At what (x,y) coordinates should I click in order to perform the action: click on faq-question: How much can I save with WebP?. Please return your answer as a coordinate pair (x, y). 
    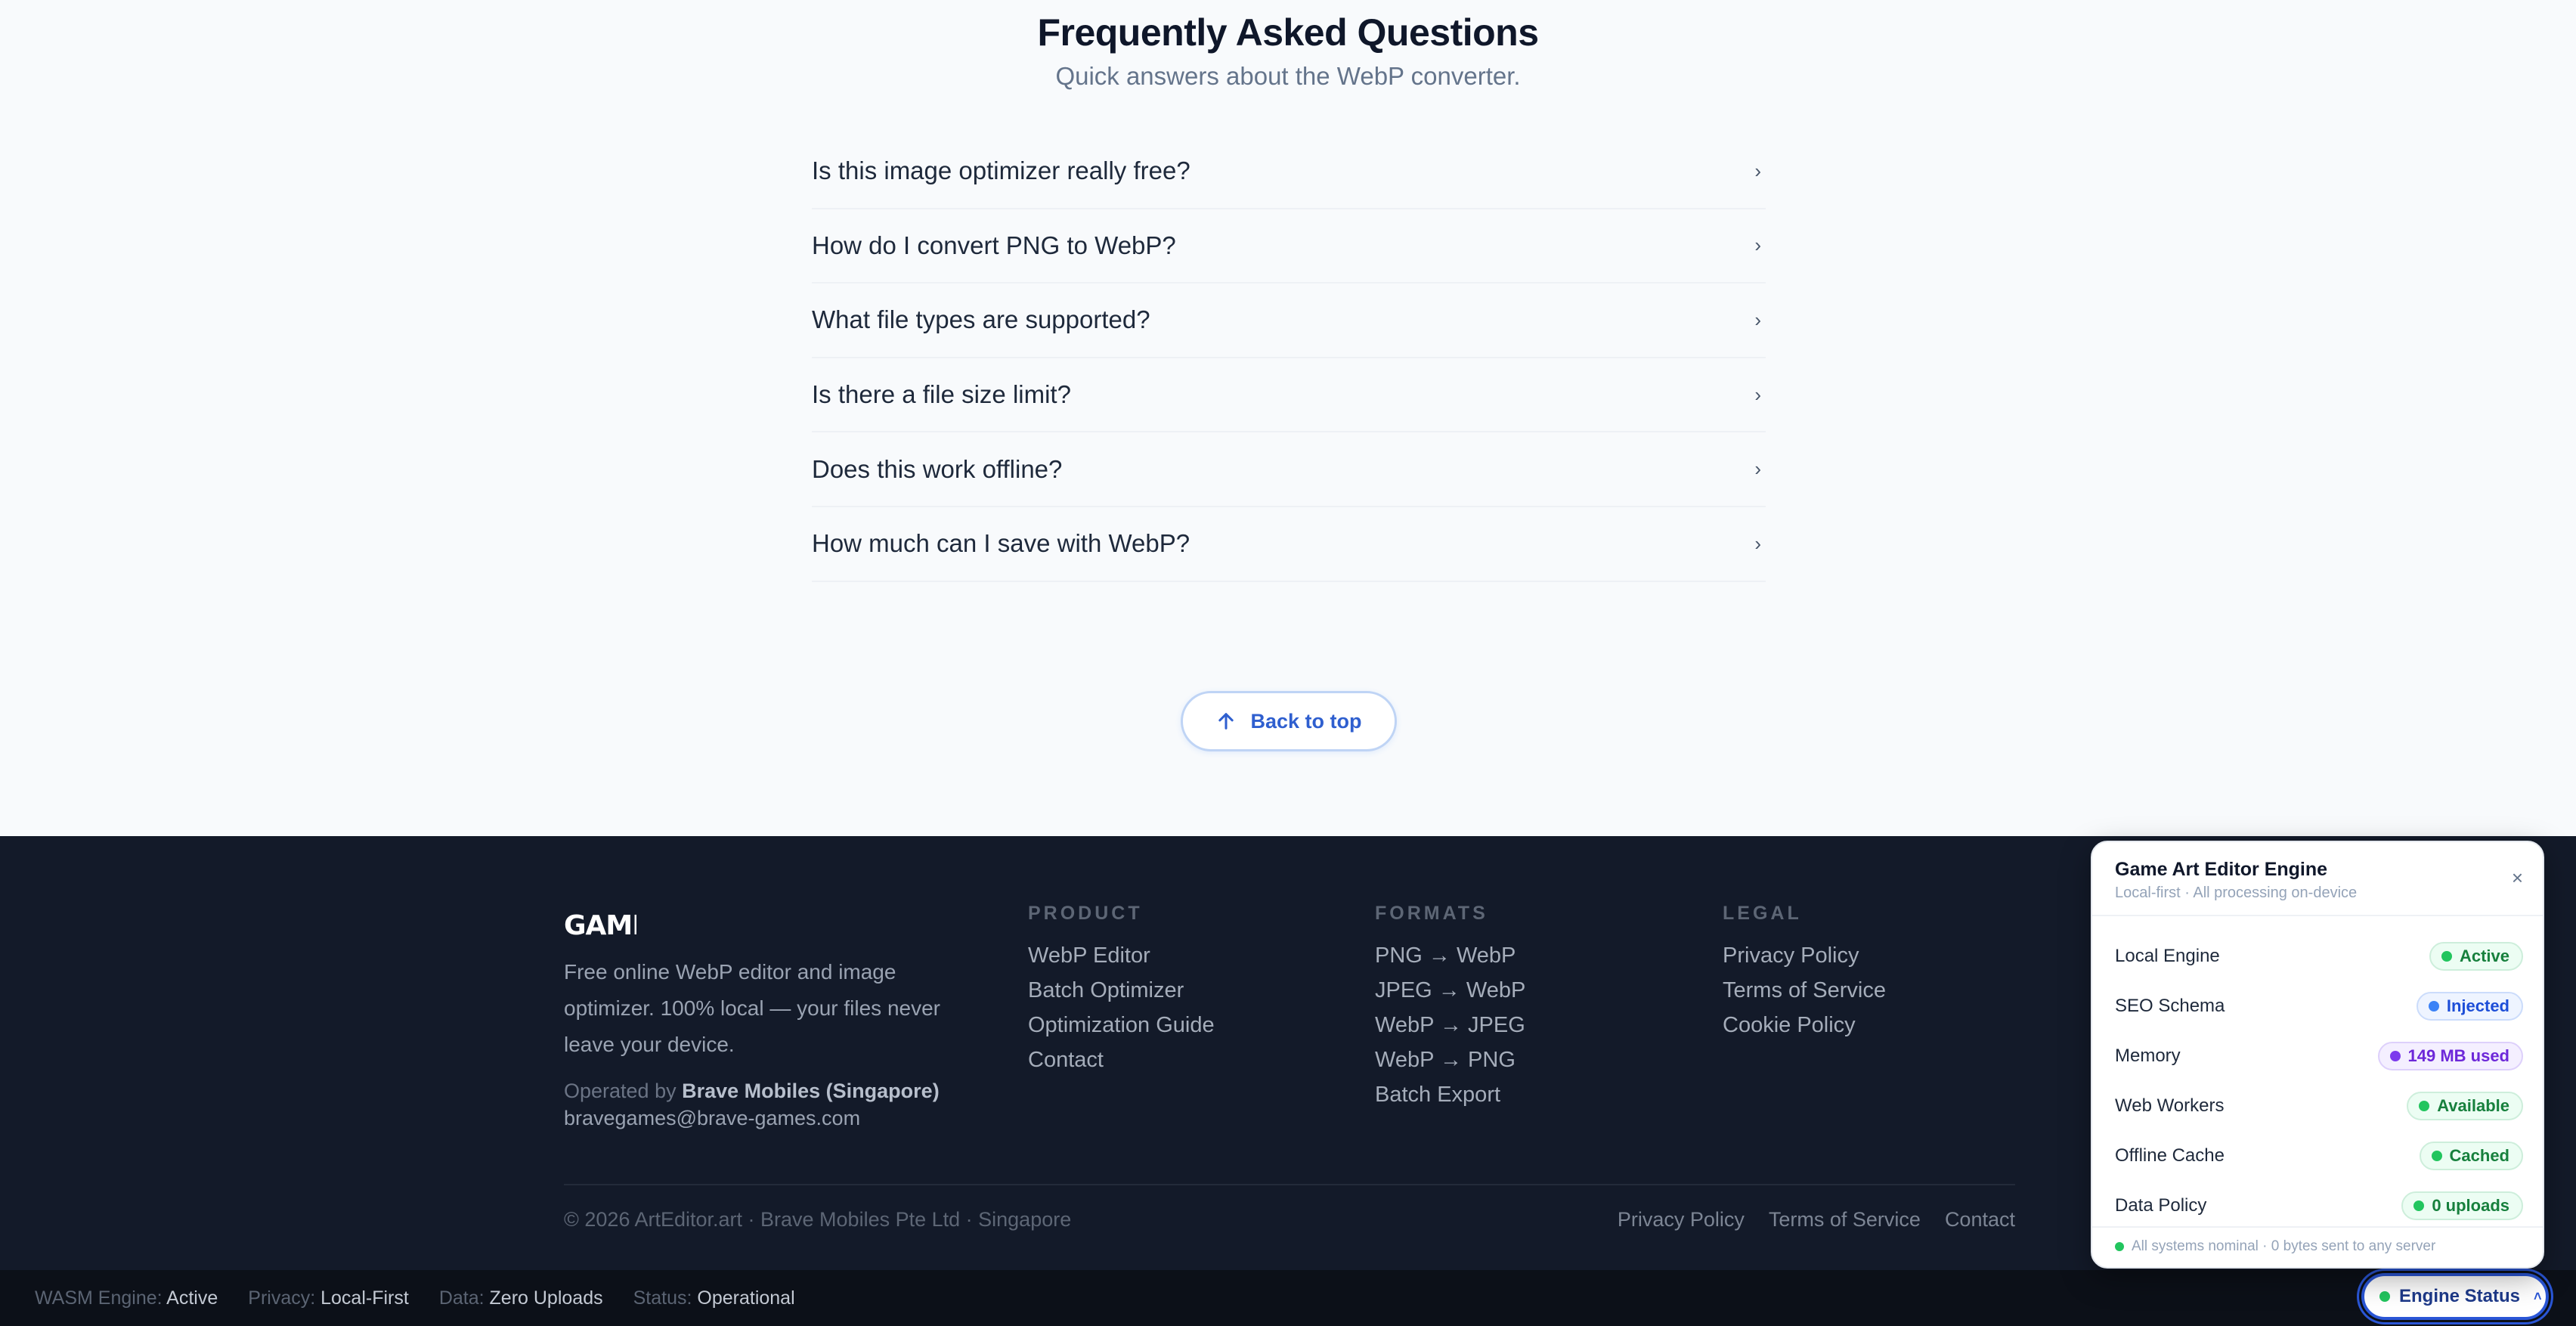
    Looking at the image, I should click on (1001, 543).